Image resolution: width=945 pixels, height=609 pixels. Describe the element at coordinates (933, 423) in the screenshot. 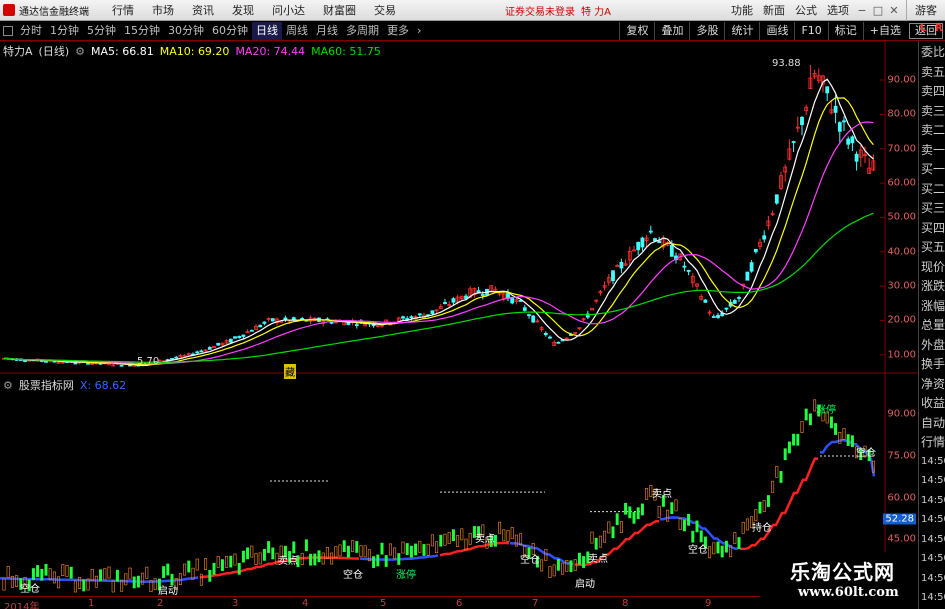

I see `side-panel-item: 自动` at that location.